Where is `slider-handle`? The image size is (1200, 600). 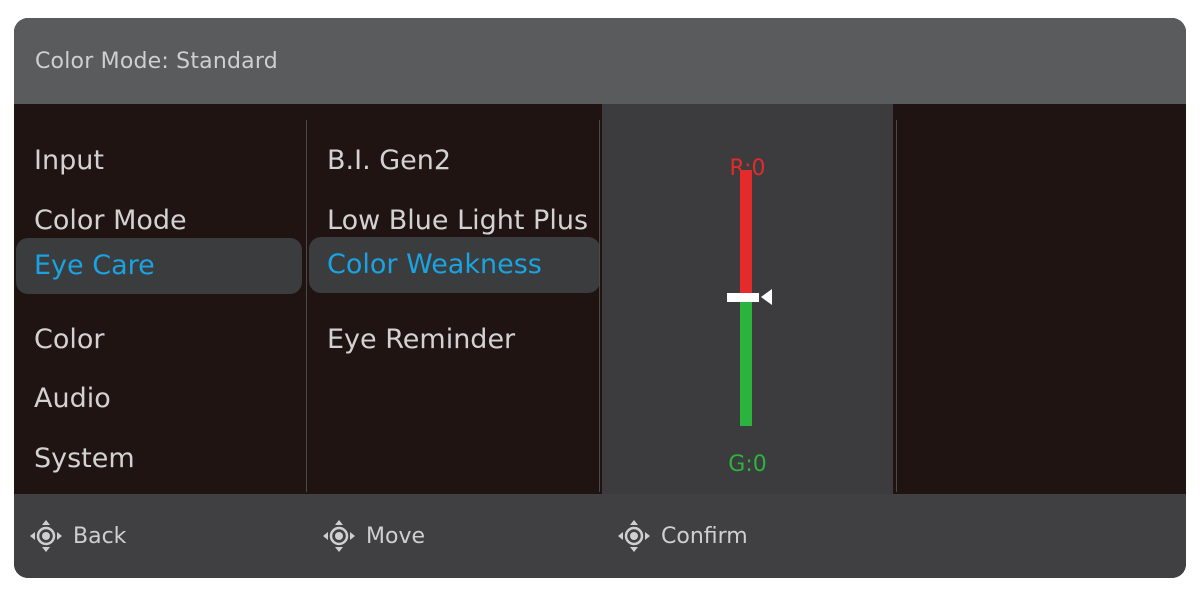 slider-handle is located at coordinates (743, 297).